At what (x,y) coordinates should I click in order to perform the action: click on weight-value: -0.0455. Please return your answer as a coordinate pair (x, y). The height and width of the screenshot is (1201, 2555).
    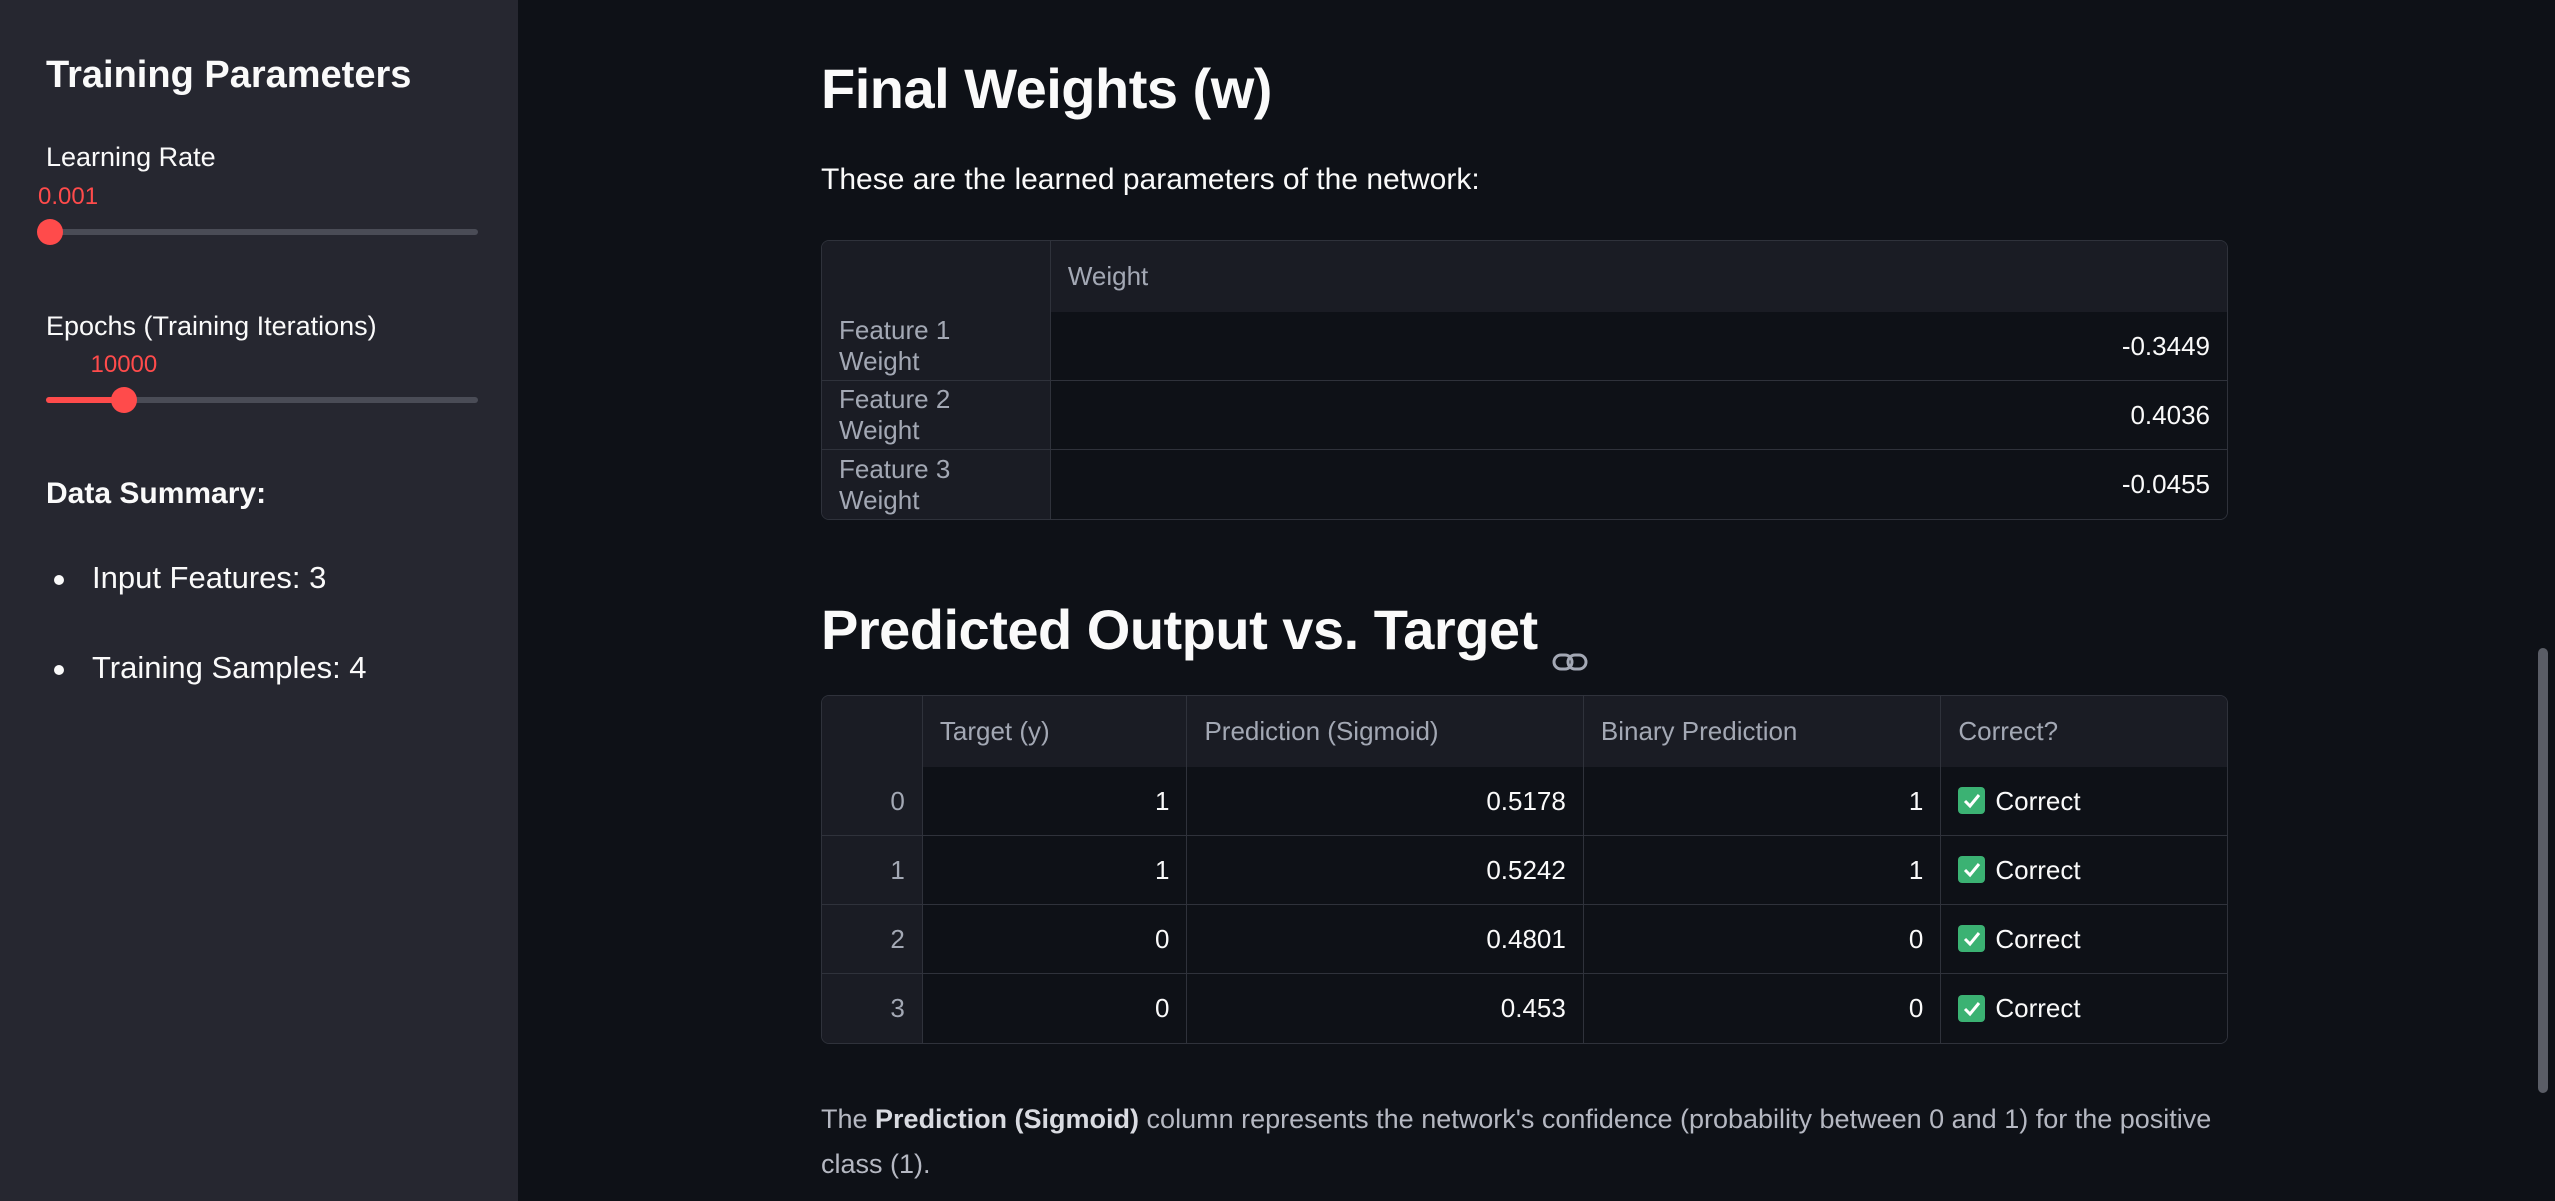
    Looking at the image, I should click on (1638, 484).